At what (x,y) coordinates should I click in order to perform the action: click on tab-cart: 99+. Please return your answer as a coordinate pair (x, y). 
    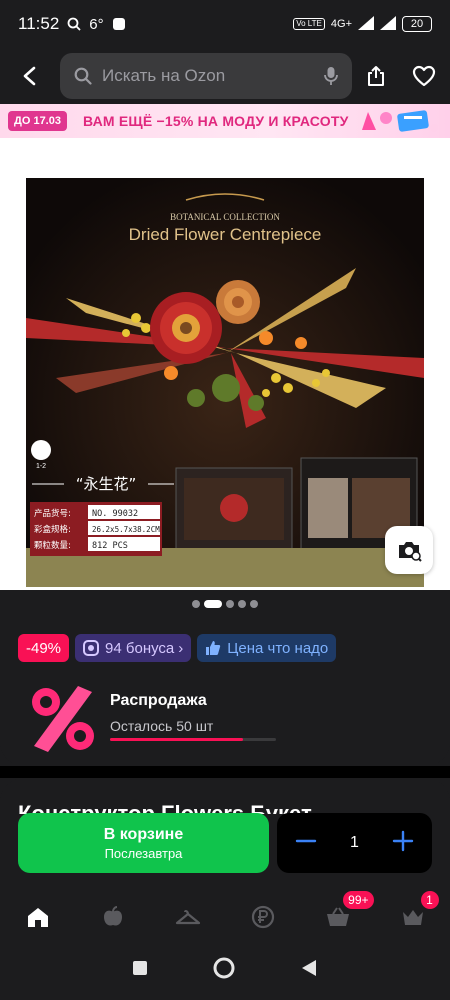
    Looking at the image, I should click on (346, 914).